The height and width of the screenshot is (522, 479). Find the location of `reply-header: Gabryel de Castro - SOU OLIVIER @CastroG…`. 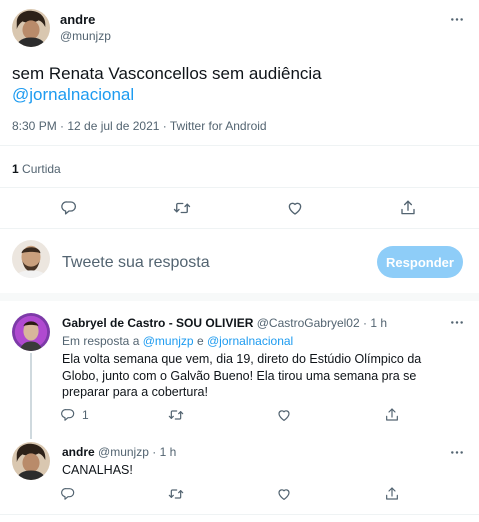

reply-header: Gabryel de Castro - SOU OLIVIER @CastroG… is located at coordinates (224, 323).